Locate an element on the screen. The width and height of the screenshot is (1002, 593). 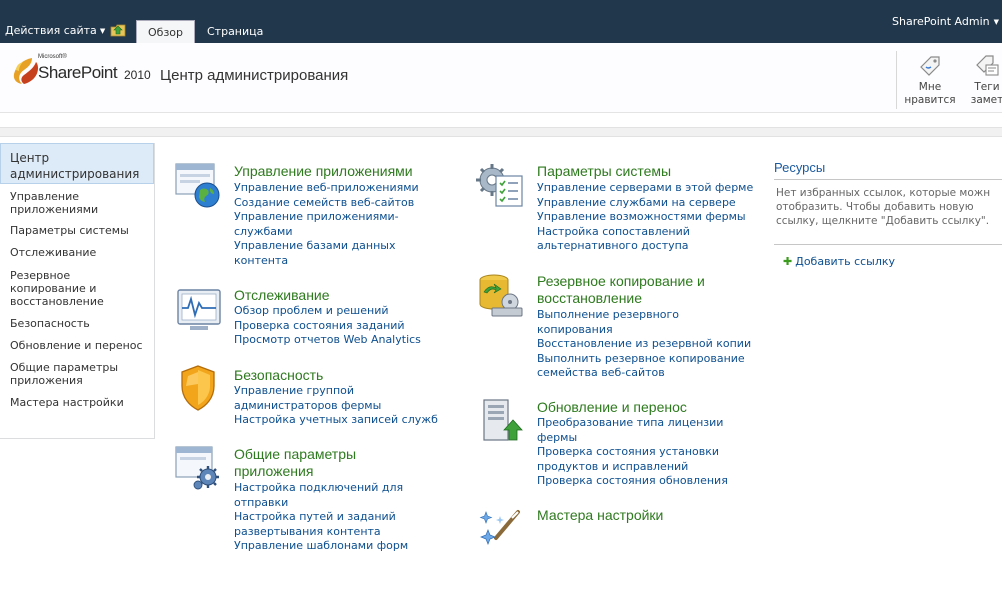
link-perform-backup: копирования is located at coordinates (575, 330).